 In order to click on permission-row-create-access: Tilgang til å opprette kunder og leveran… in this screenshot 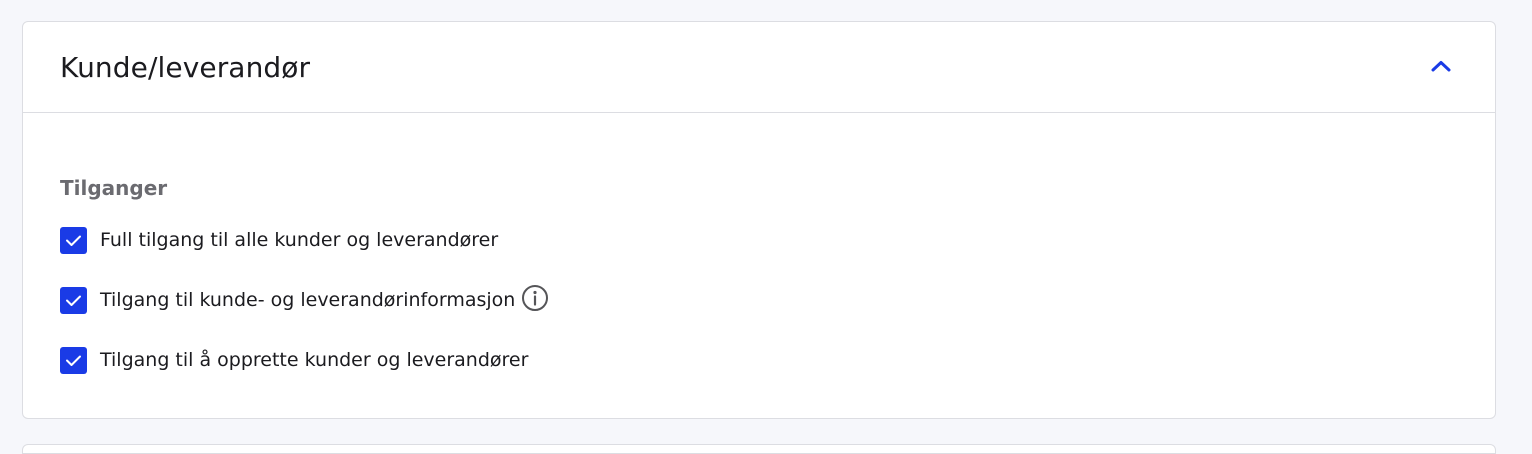, I will do `click(777, 360)`.